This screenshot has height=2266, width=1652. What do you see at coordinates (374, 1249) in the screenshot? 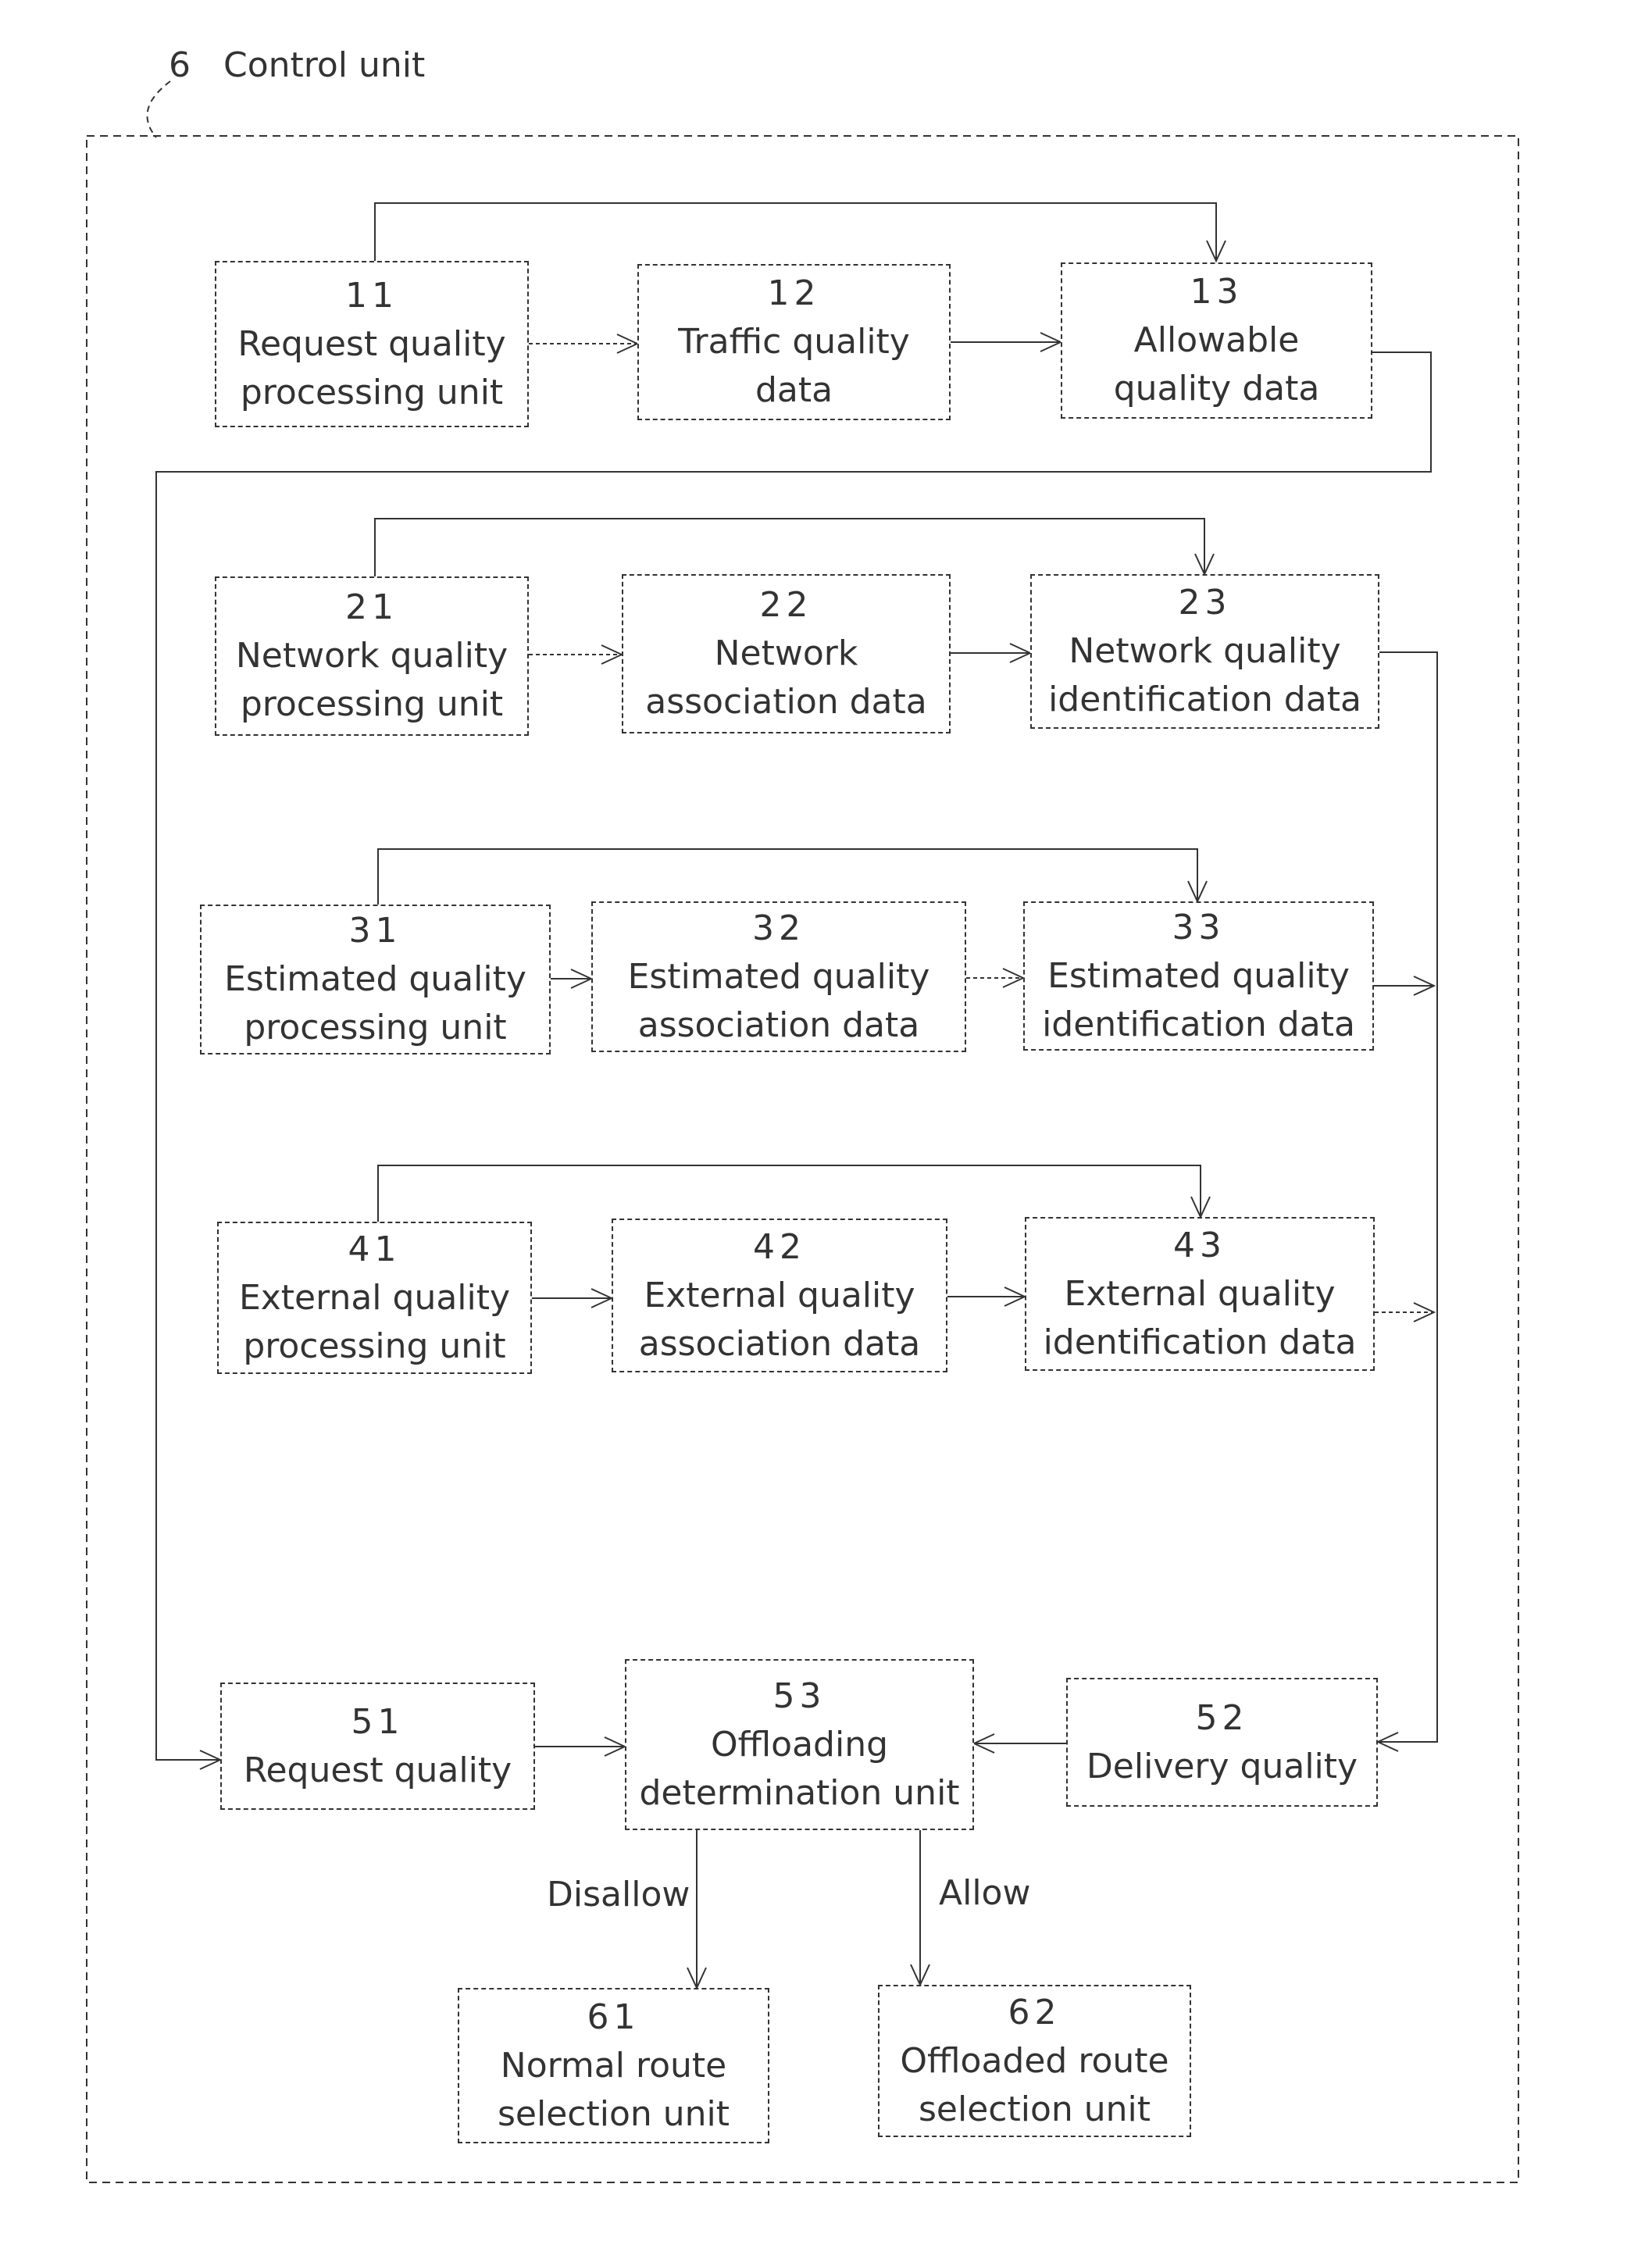
I see `box-number: 41` at bounding box center [374, 1249].